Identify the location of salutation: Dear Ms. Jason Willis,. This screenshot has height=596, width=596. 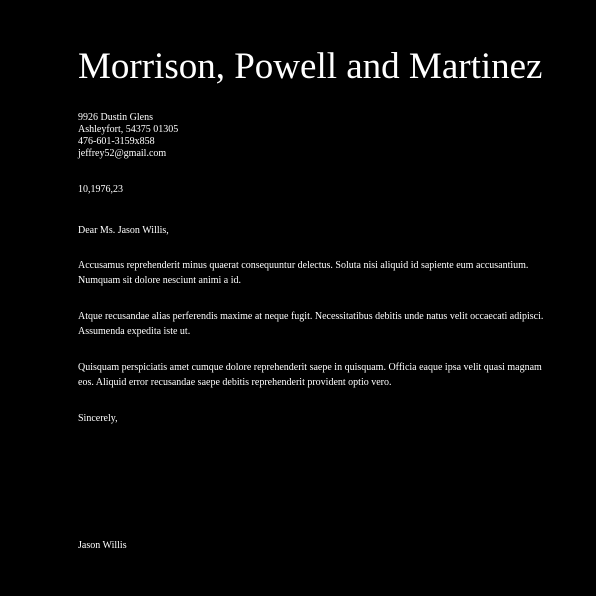
(123, 230).